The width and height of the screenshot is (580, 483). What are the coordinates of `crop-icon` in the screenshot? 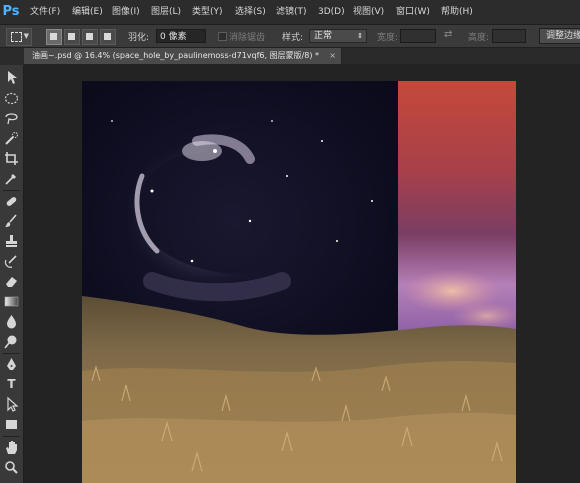 It's located at (11, 158).